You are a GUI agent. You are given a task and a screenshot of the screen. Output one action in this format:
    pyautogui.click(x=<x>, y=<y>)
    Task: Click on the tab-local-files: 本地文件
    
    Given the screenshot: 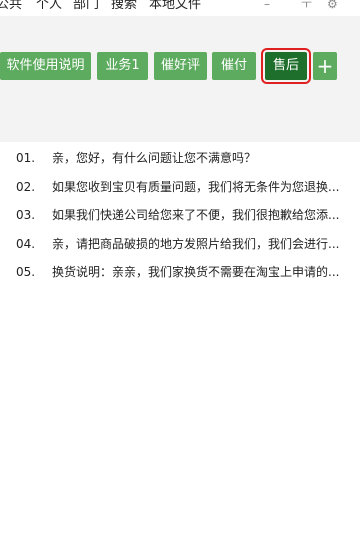 What is the action you would take?
    pyautogui.click(x=175, y=6)
    